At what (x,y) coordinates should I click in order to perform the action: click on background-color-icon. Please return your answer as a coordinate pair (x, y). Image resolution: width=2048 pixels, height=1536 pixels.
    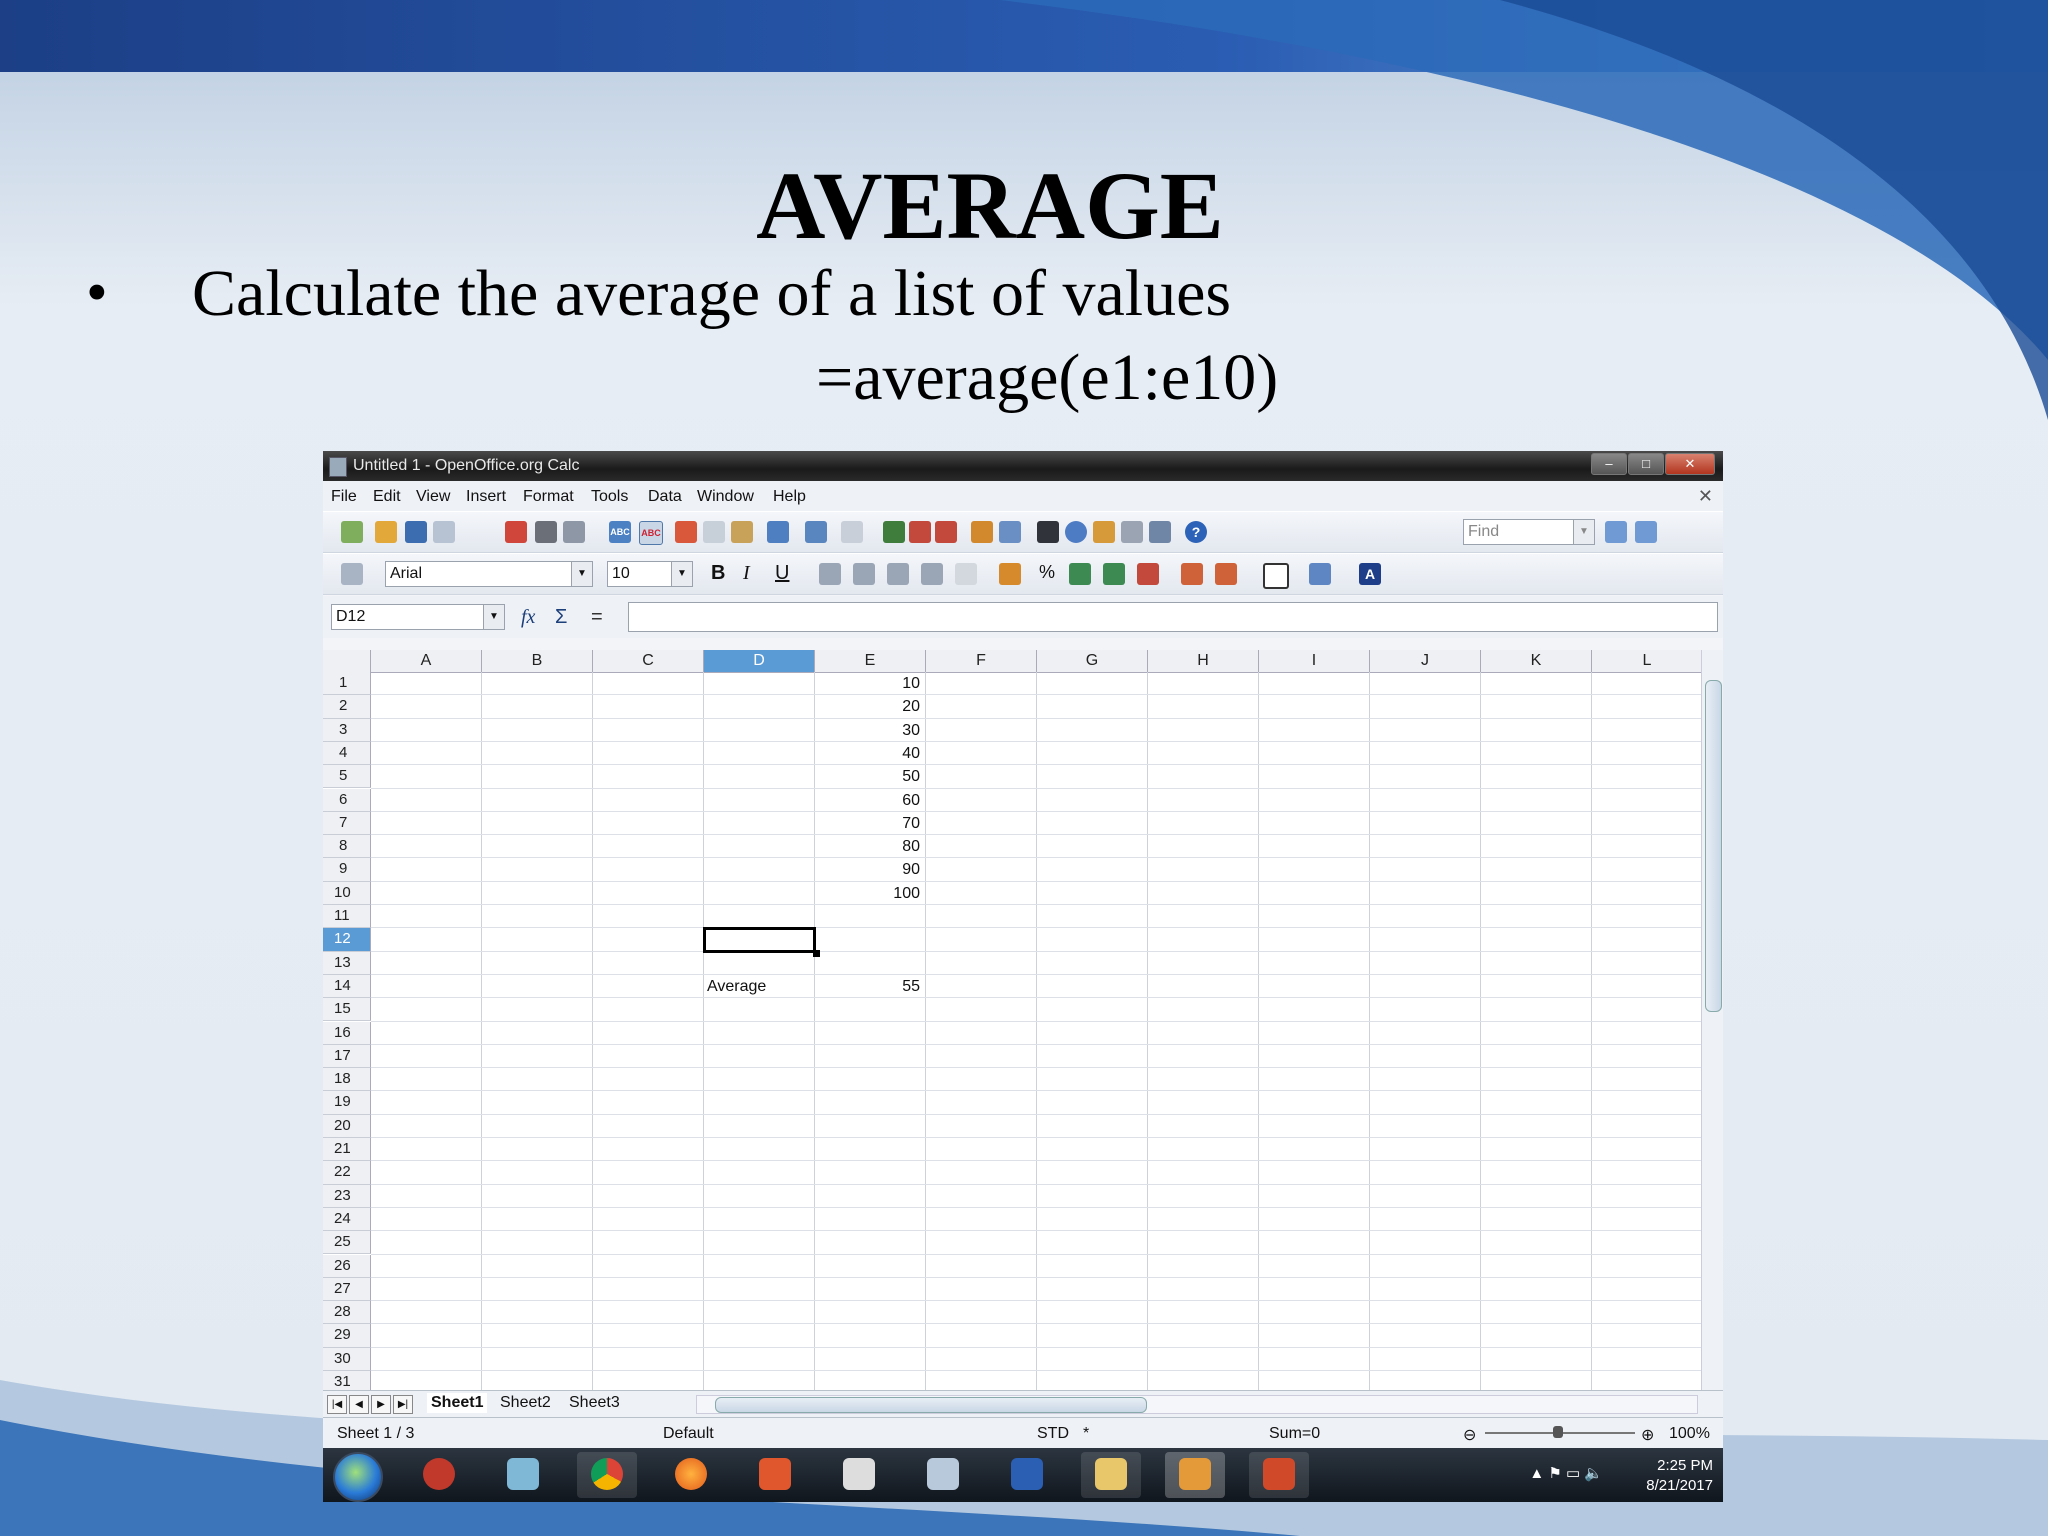
    Looking at the image, I should click on (1320, 574).